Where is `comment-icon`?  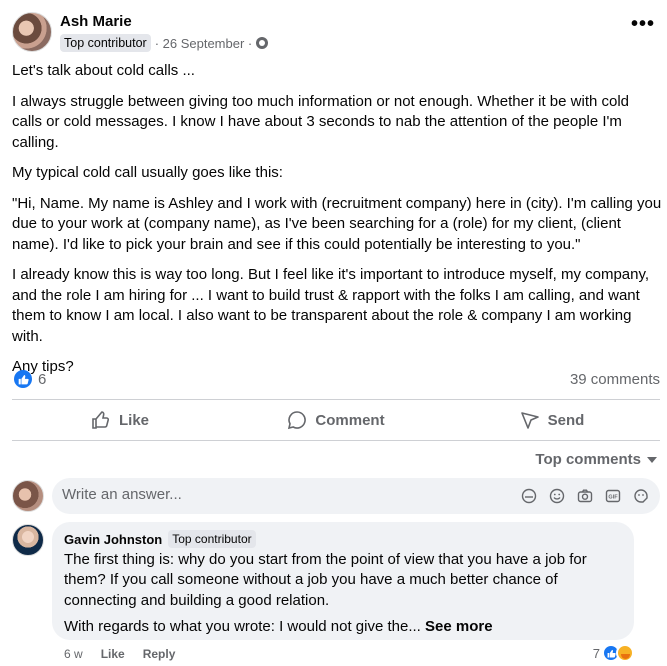
comment-icon is located at coordinates (297, 420).